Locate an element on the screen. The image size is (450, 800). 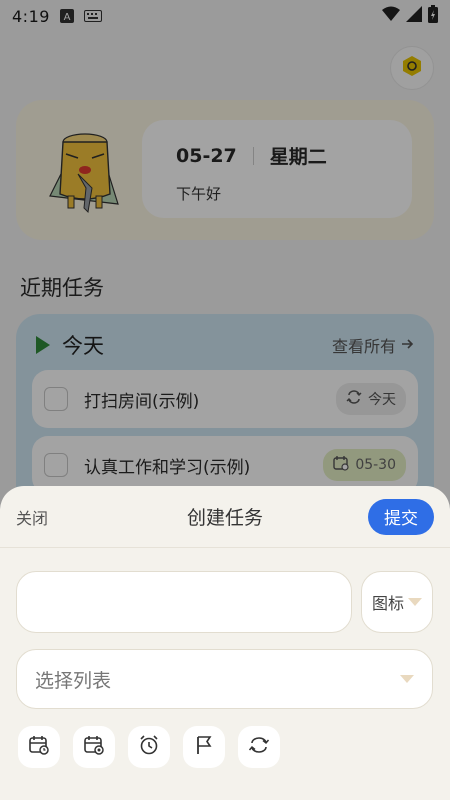
submit-button: 提交 is located at coordinates (401, 516).